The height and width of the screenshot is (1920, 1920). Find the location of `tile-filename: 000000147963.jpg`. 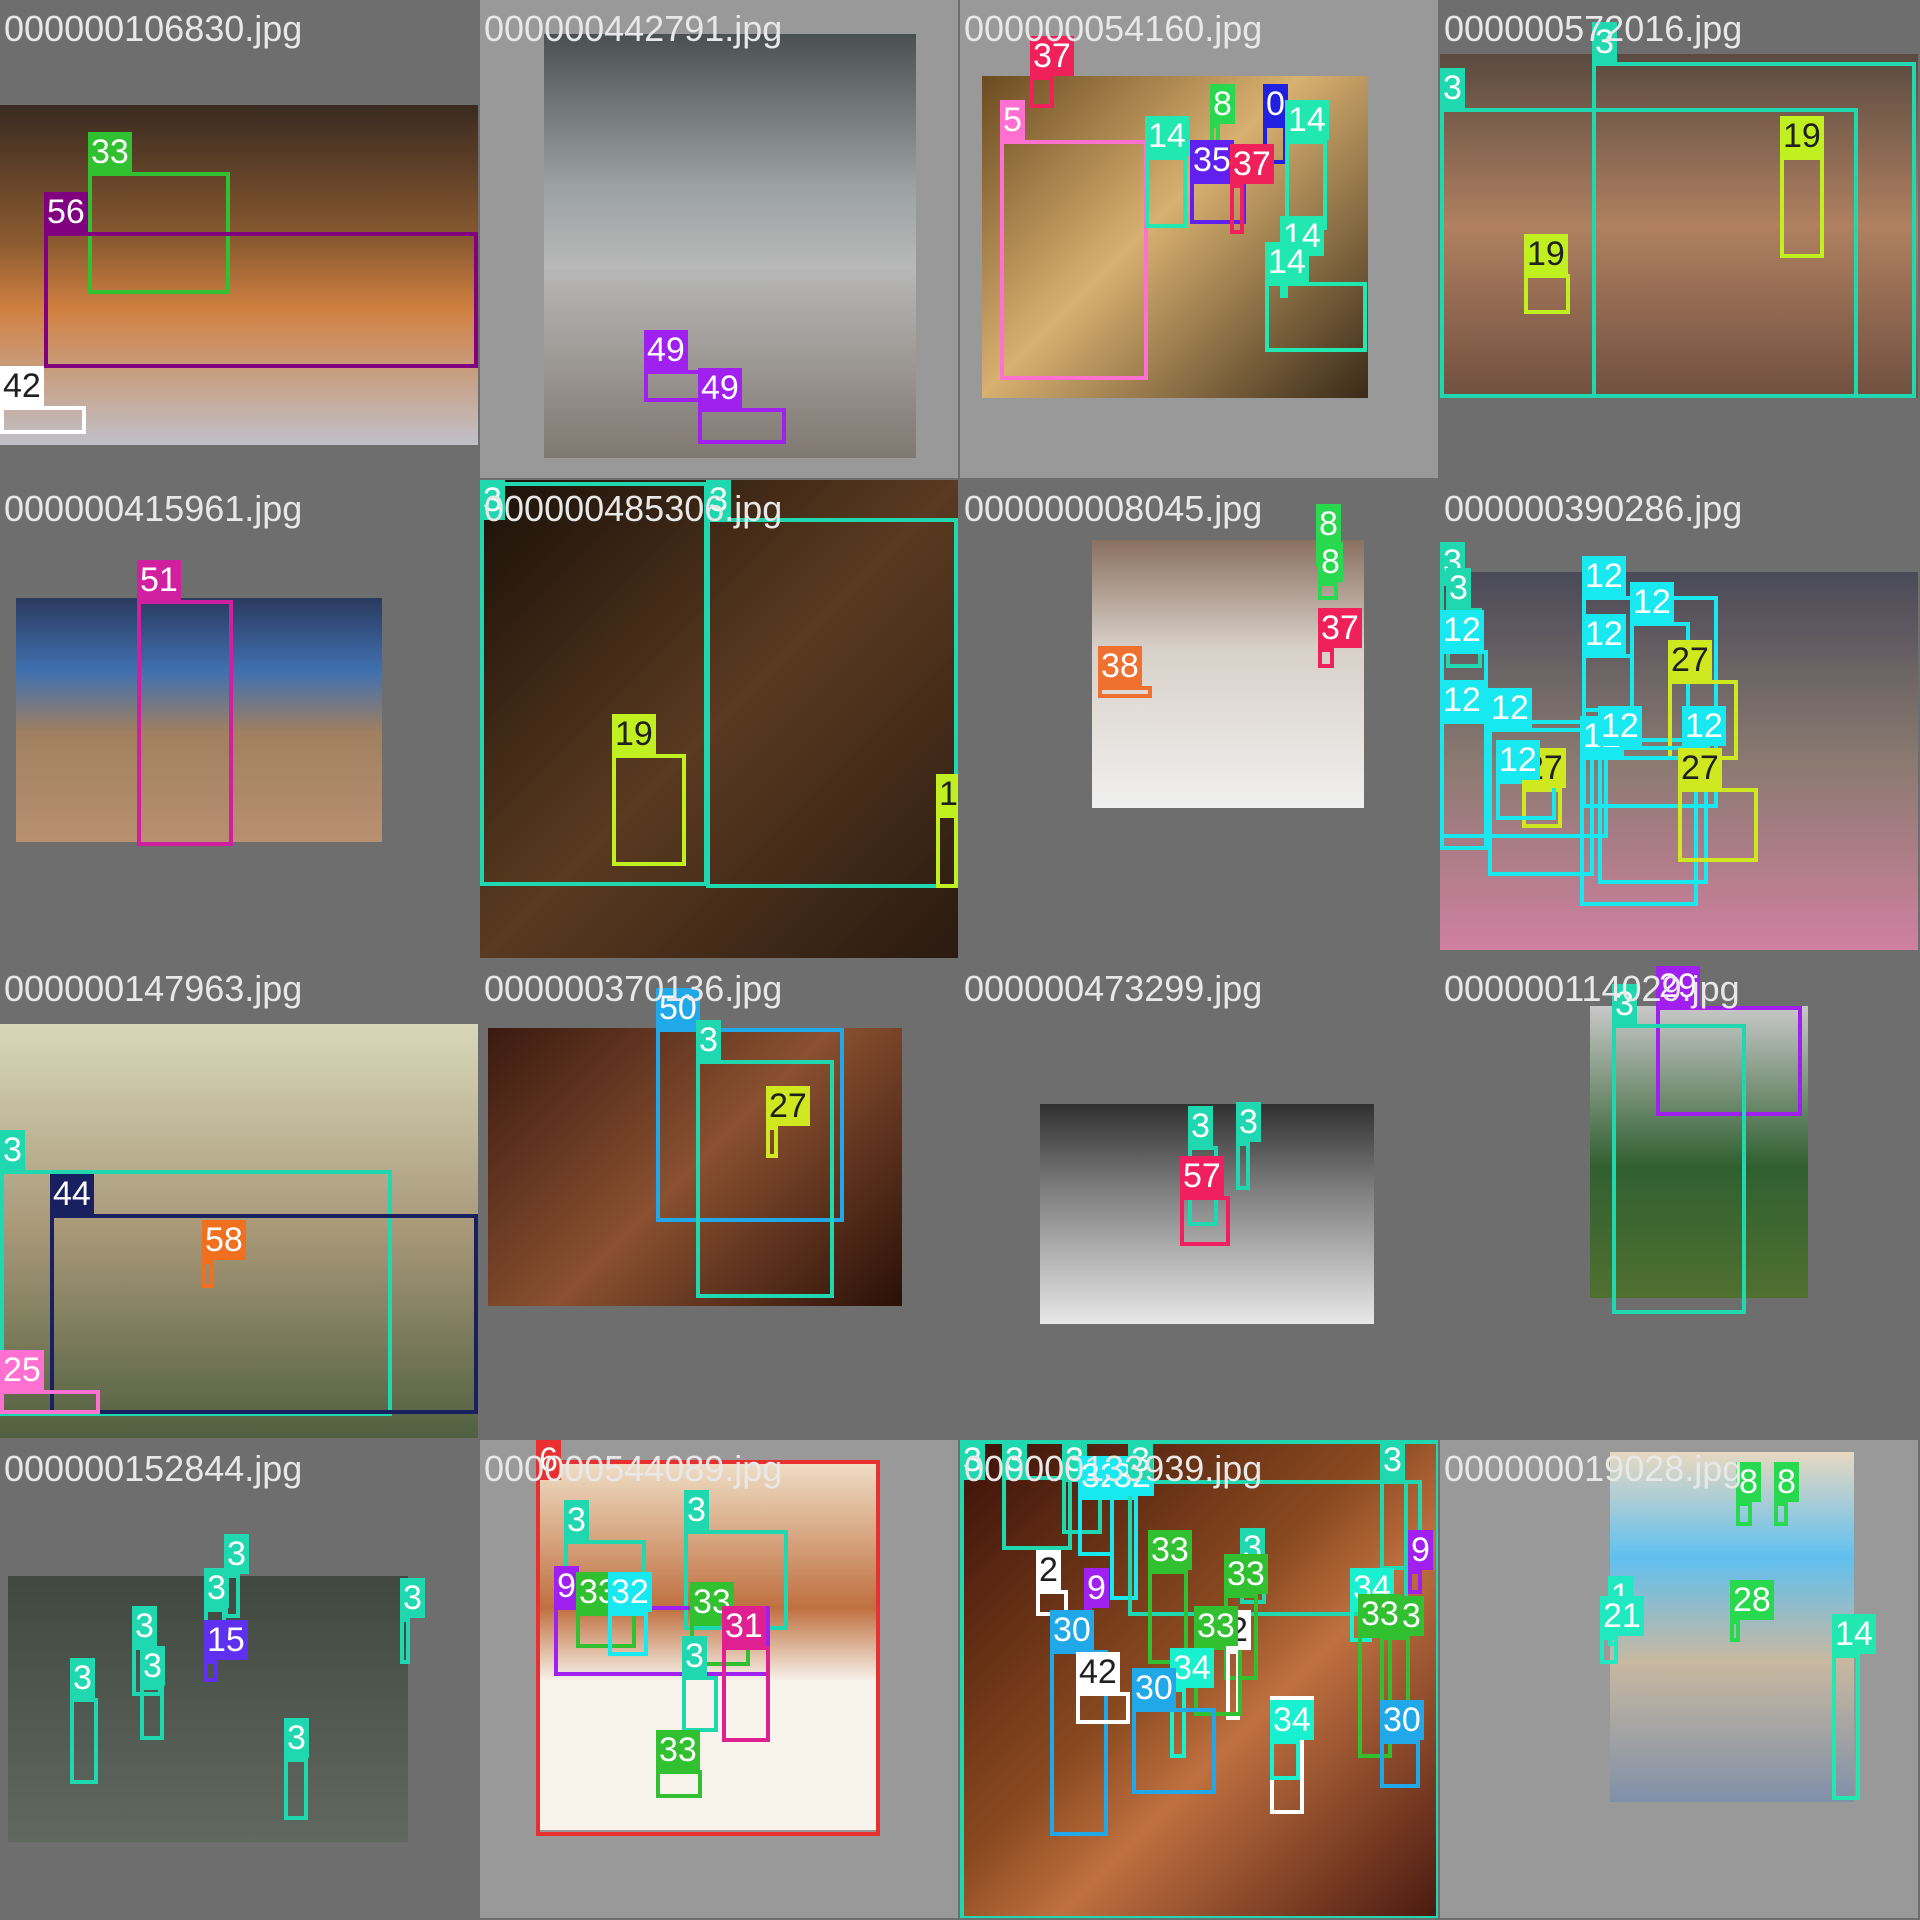

tile-filename: 000000147963.jpg is located at coordinates (153, 988).